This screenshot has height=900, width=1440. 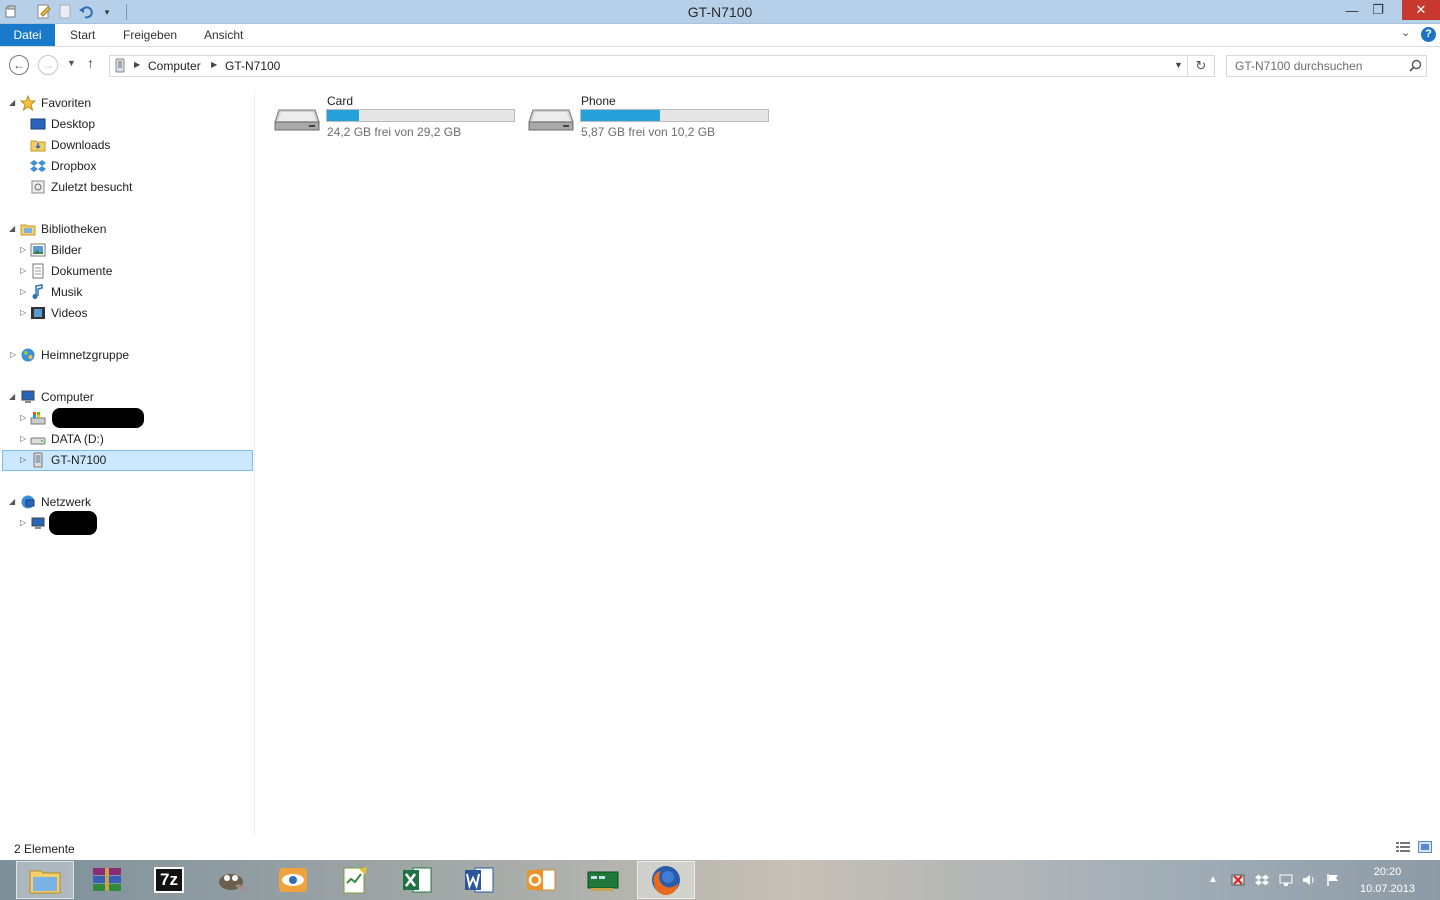 I want to click on hard-drive-icon, so click(x=38, y=439).